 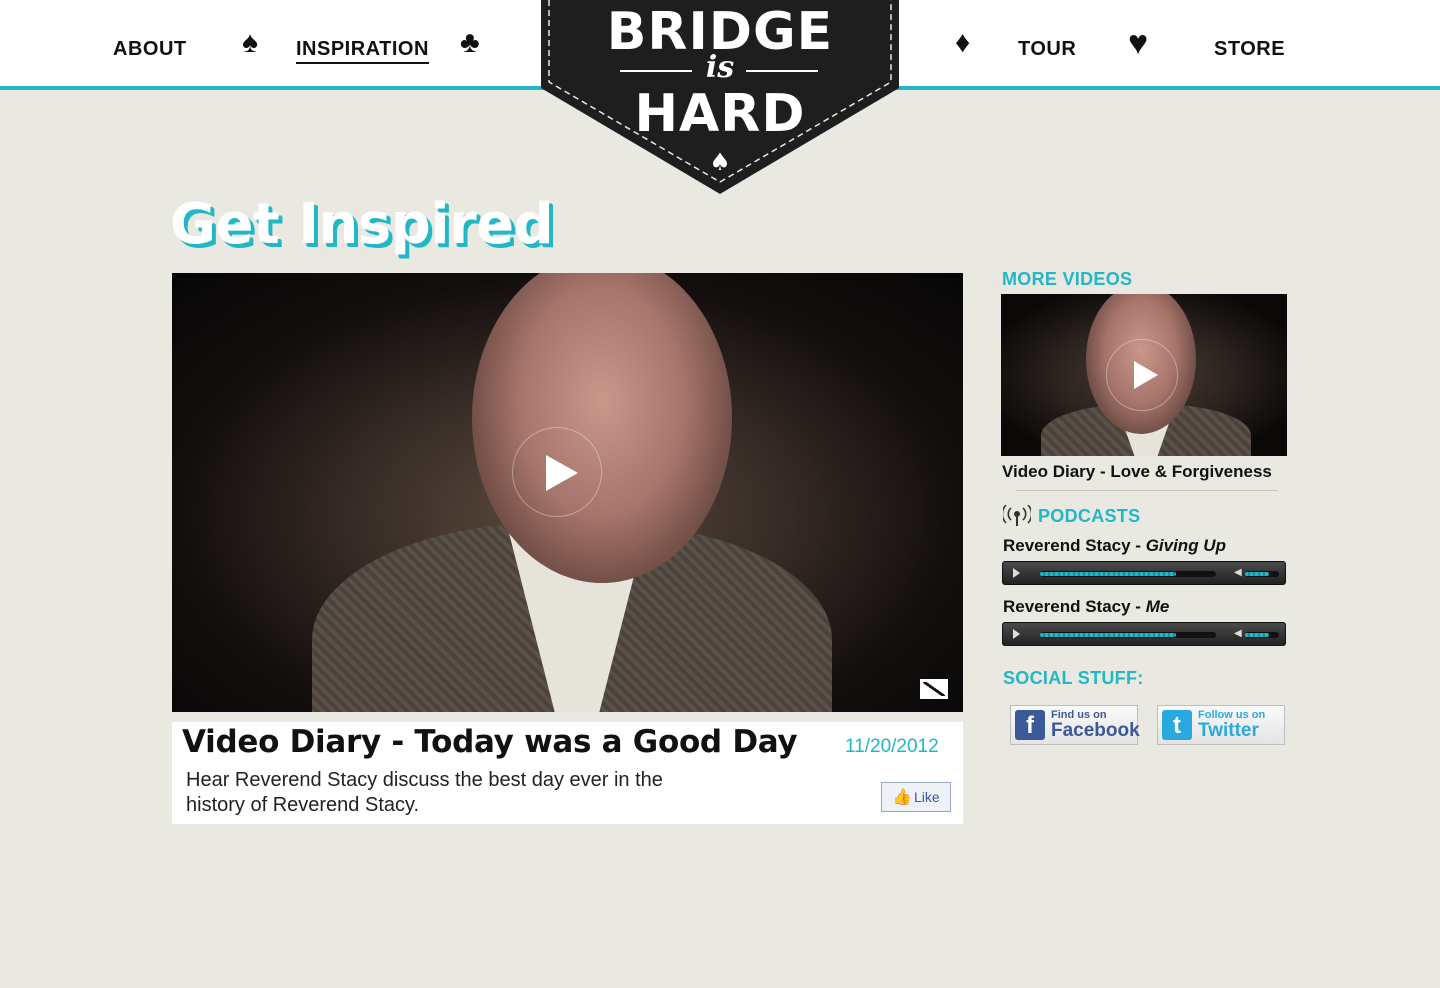 I want to click on logo-line-hard: HARD, so click(x=720, y=114).